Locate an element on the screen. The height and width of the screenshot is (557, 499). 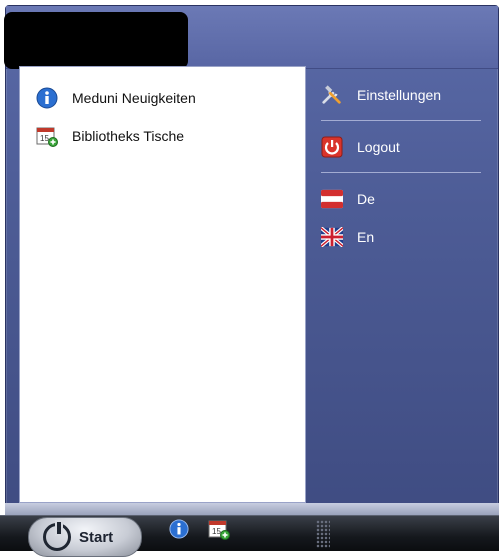
menu-item-label: Meduni Neuigkeiten is located at coordinates (134, 98).